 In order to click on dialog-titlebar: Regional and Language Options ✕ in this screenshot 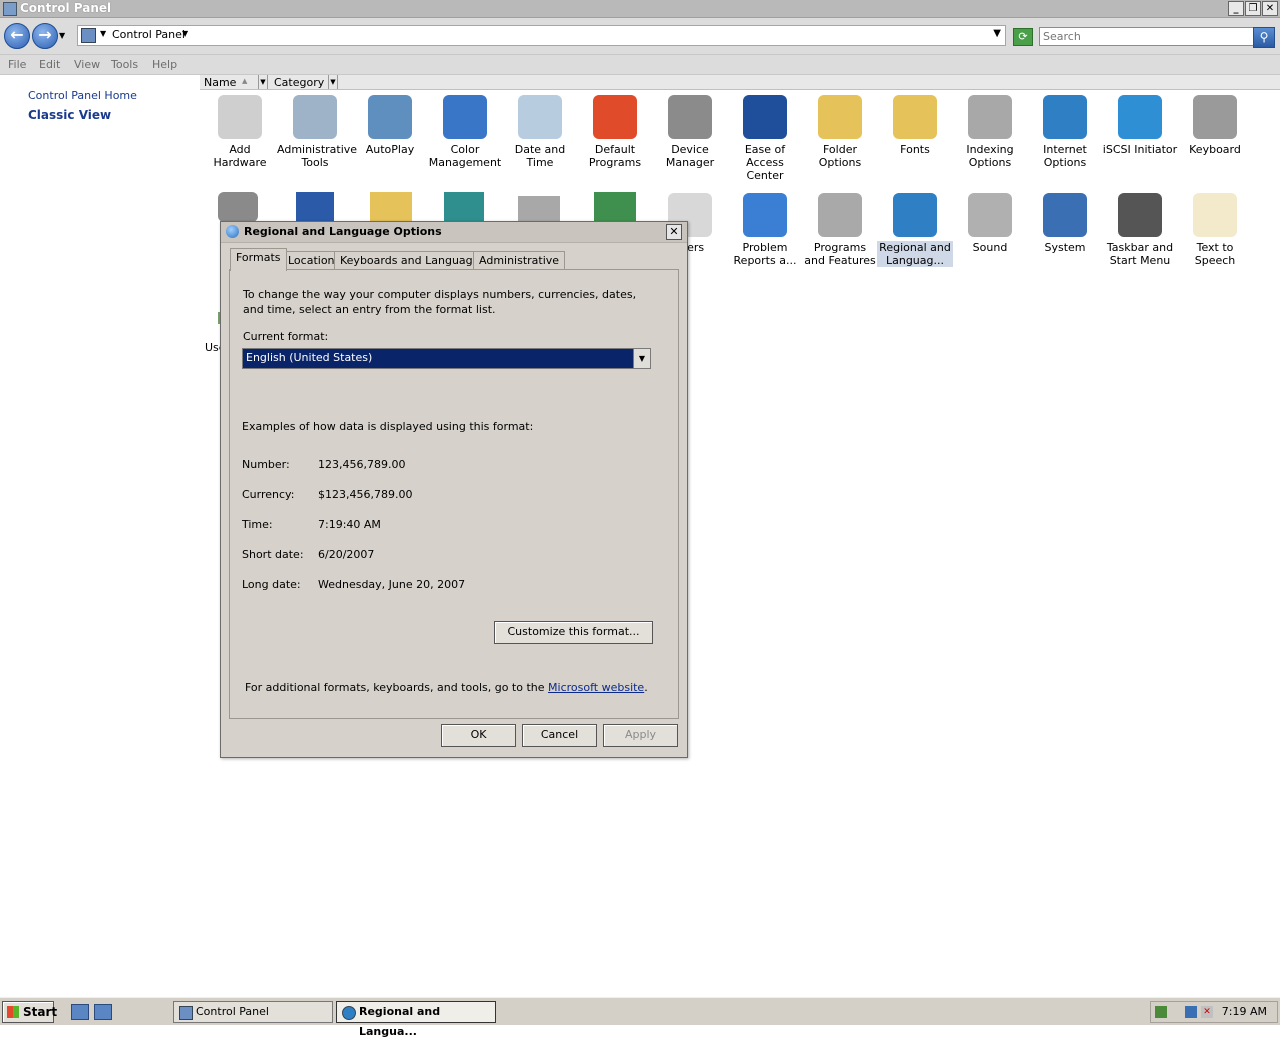, I will do `click(454, 232)`.